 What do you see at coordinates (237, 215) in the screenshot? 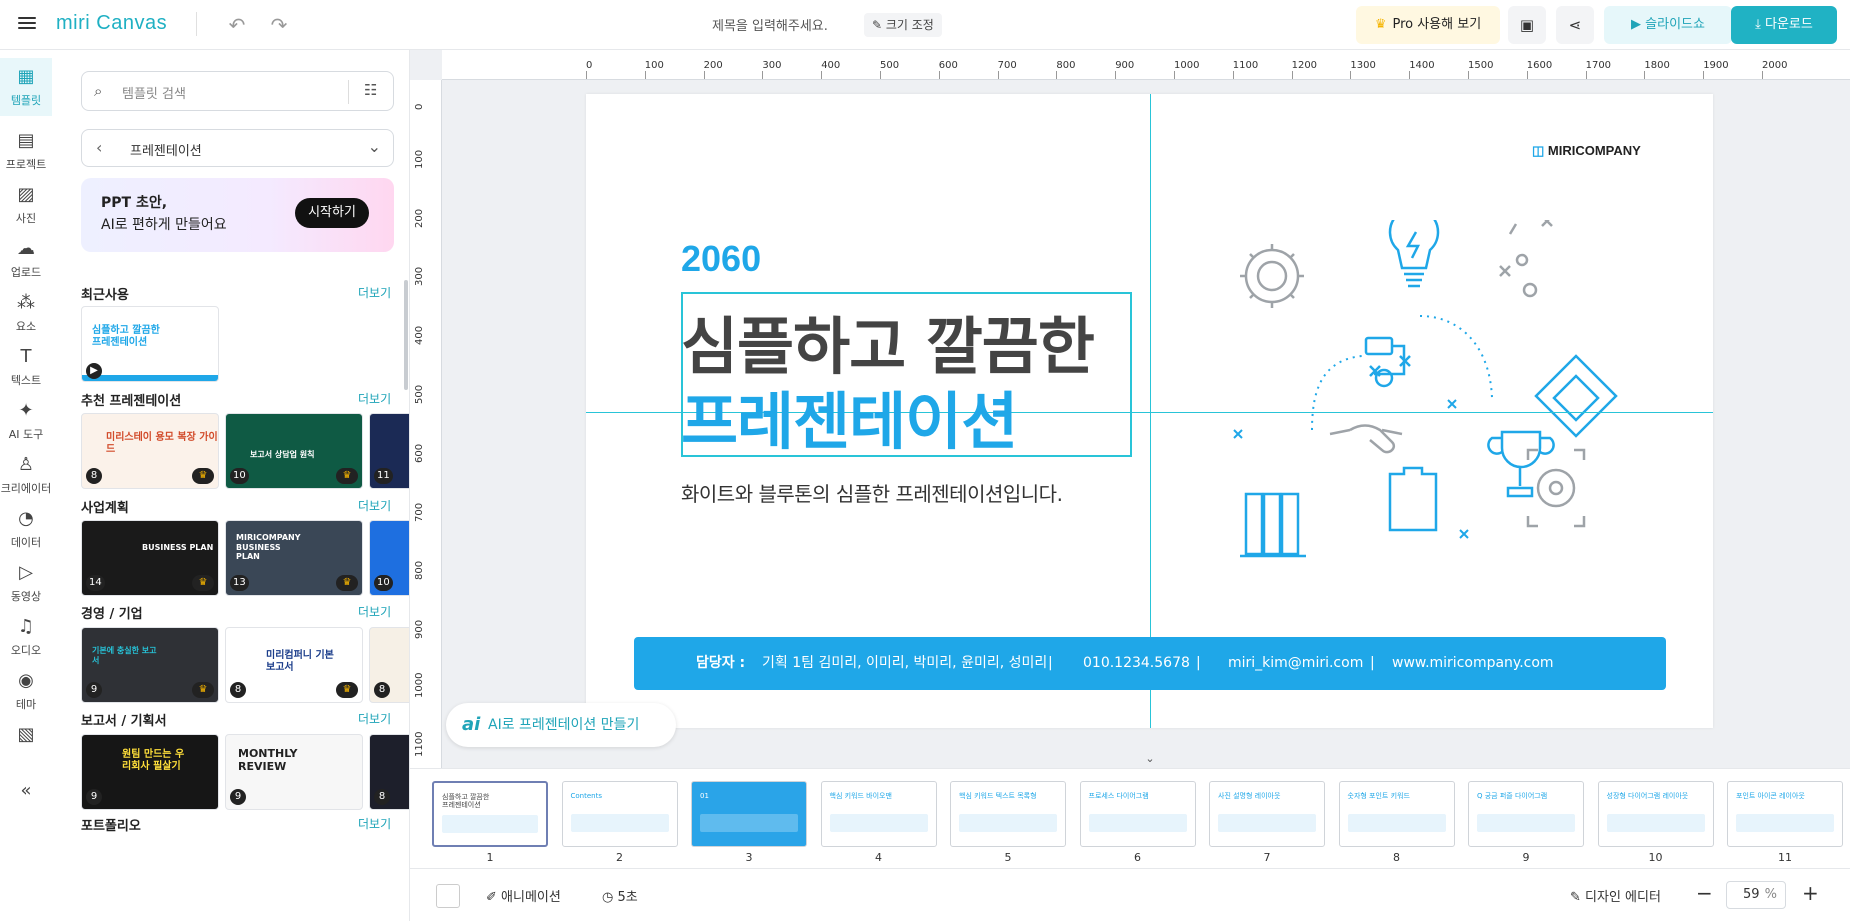
I see `ai-ppt-banner: PPT 초안, AI로 편하게 만들어요 시작하기` at bounding box center [237, 215].